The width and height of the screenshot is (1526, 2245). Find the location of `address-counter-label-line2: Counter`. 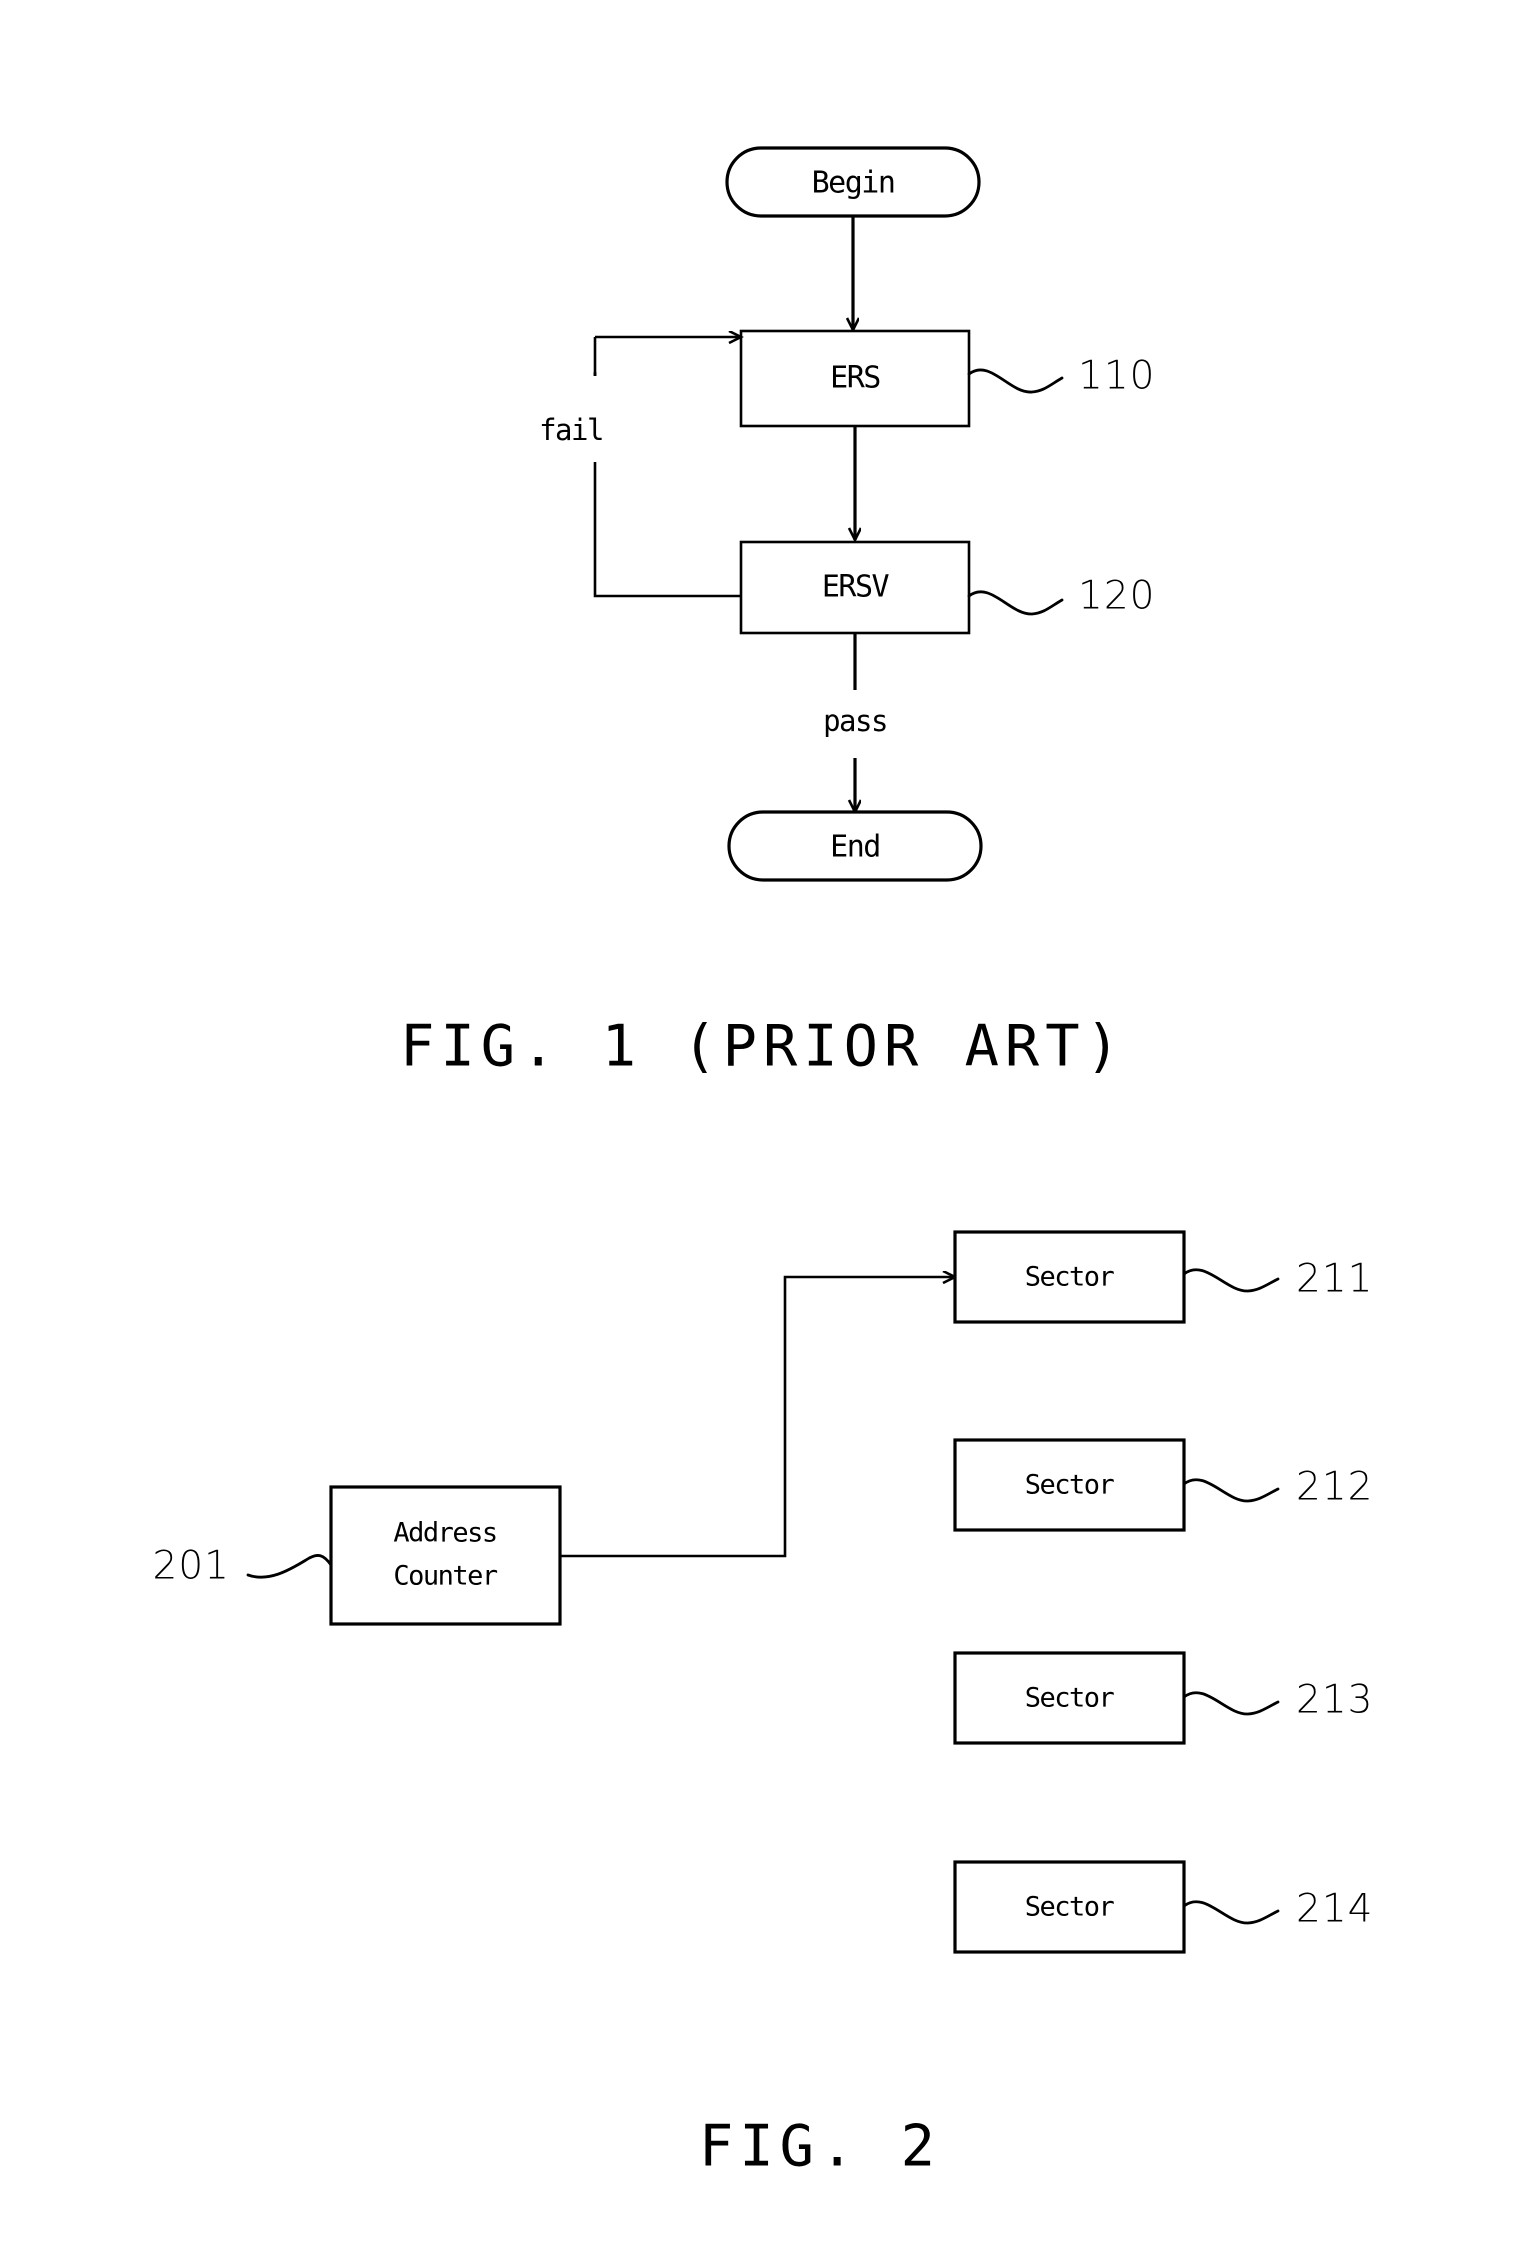

address-counter-label-line2: Counter is located at coordinates (445, 1576).